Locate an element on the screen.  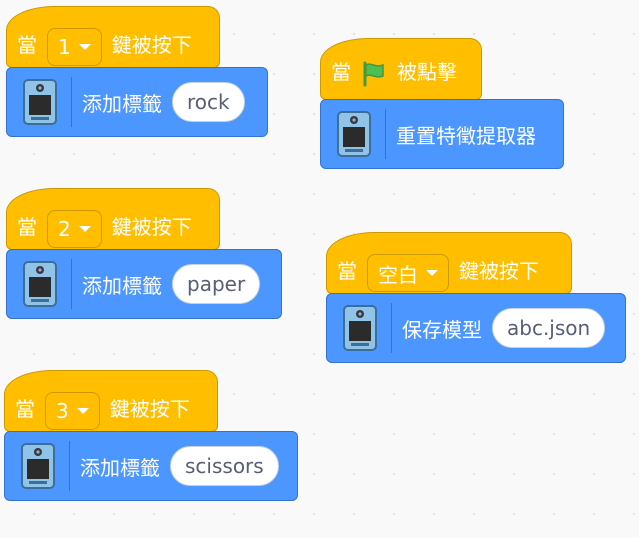
reset-feature-extractor-block: 重置特徵提取器 is located at coordinates (442, 134).